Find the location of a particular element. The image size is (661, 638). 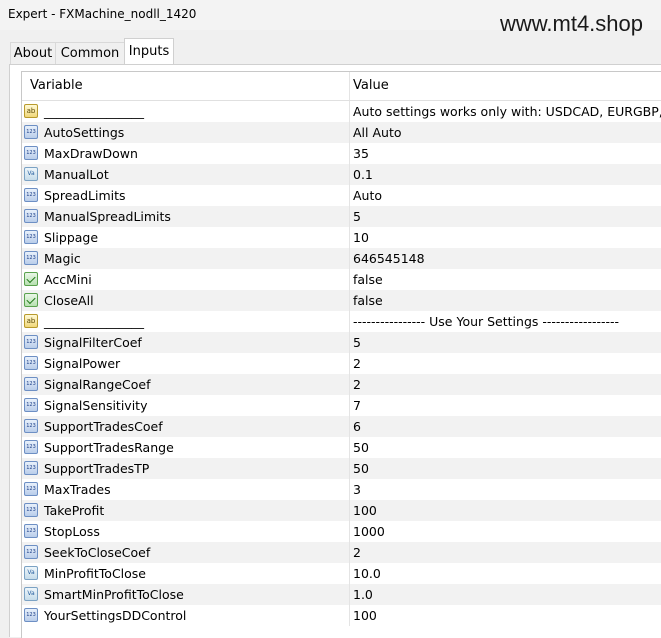

table-row: MaxTrades 3 is located at coordinates (341, 489).